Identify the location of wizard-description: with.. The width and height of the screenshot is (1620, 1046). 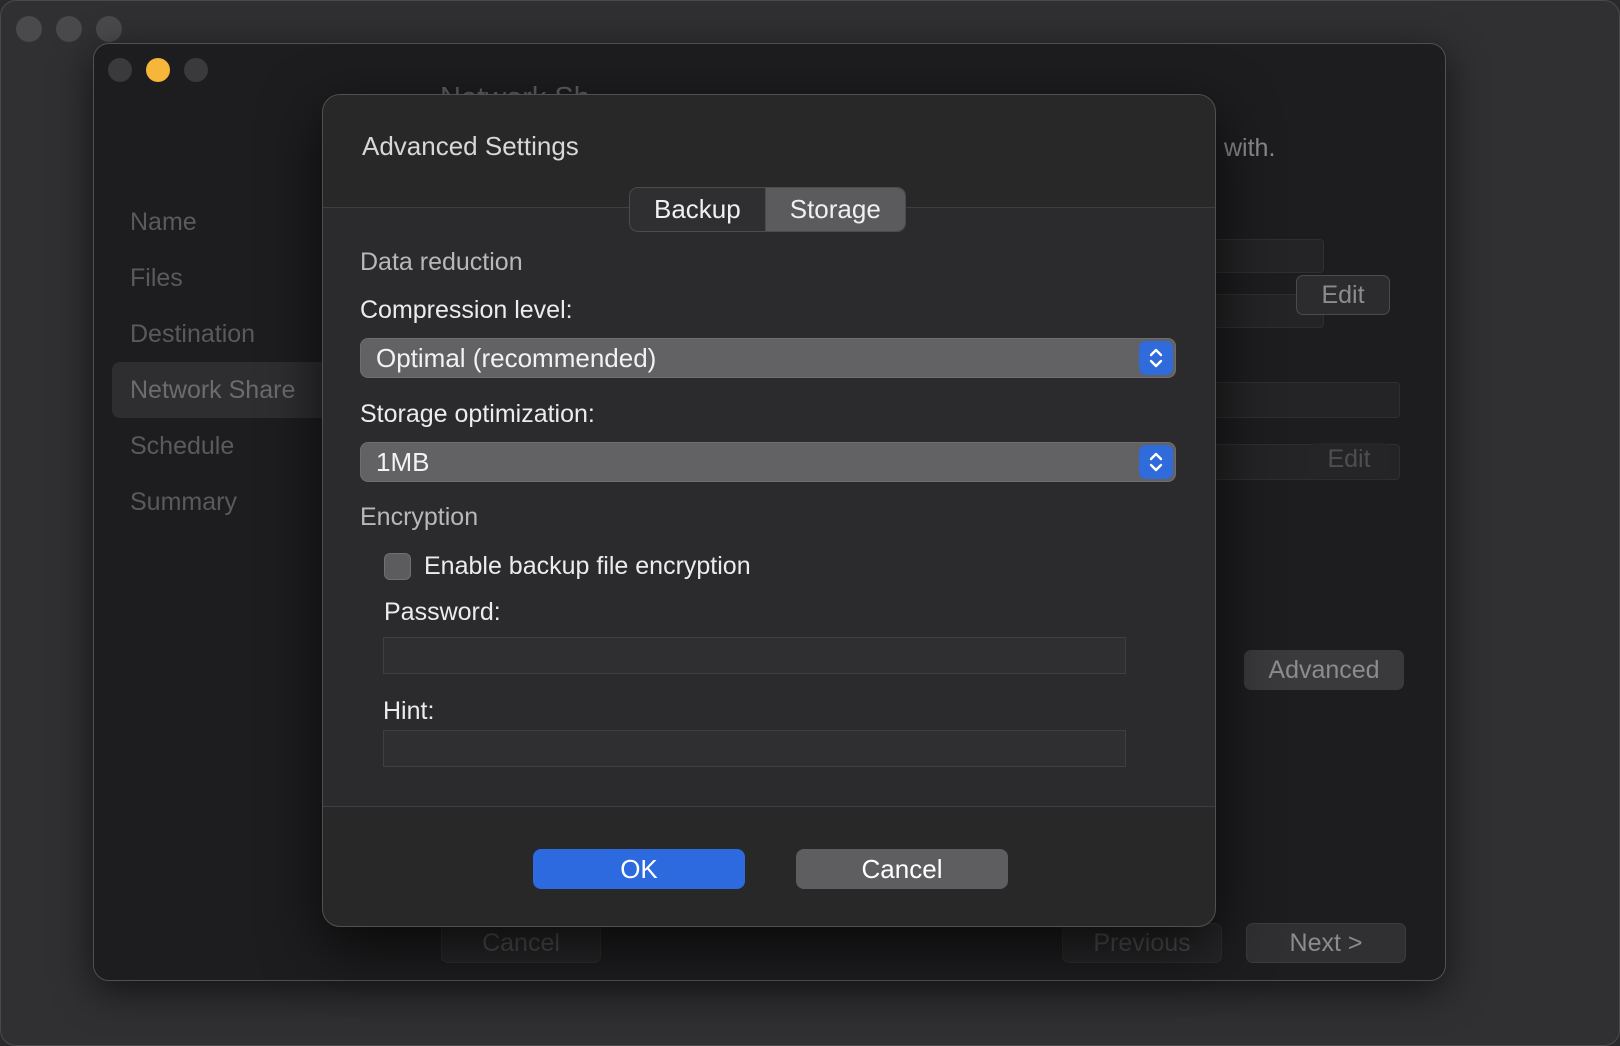
(1250, 148).